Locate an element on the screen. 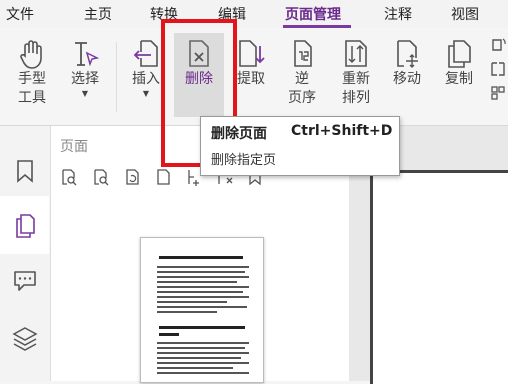 The image size is (508, 384). panel-title: 页面 is located at coordinates (74, 147).